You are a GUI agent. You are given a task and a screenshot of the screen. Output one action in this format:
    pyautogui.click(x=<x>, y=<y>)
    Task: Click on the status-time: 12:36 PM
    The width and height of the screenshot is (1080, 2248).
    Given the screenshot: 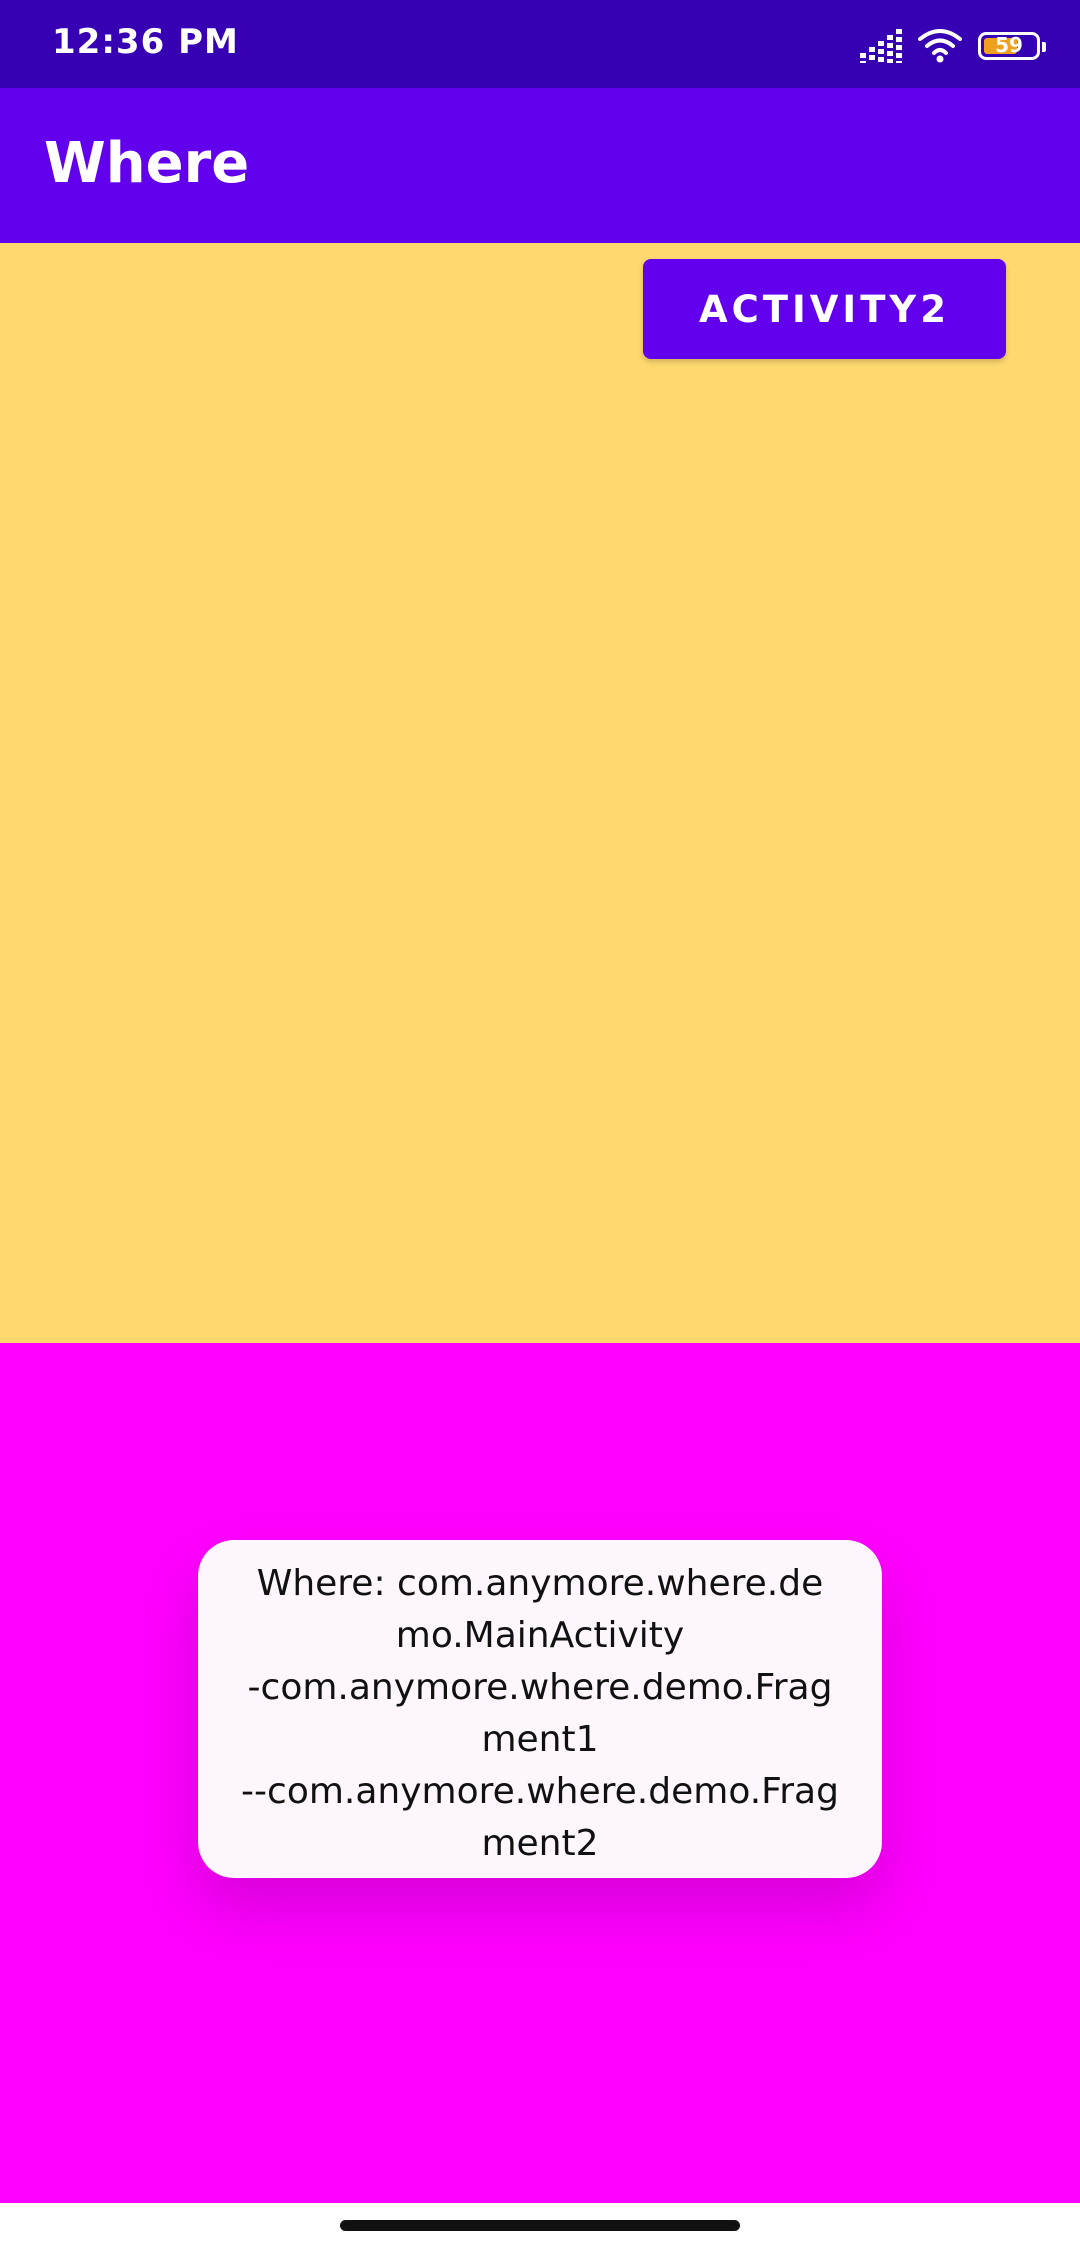 What is the action you would take?
    pyautogui.click(x=145, y=42)
    